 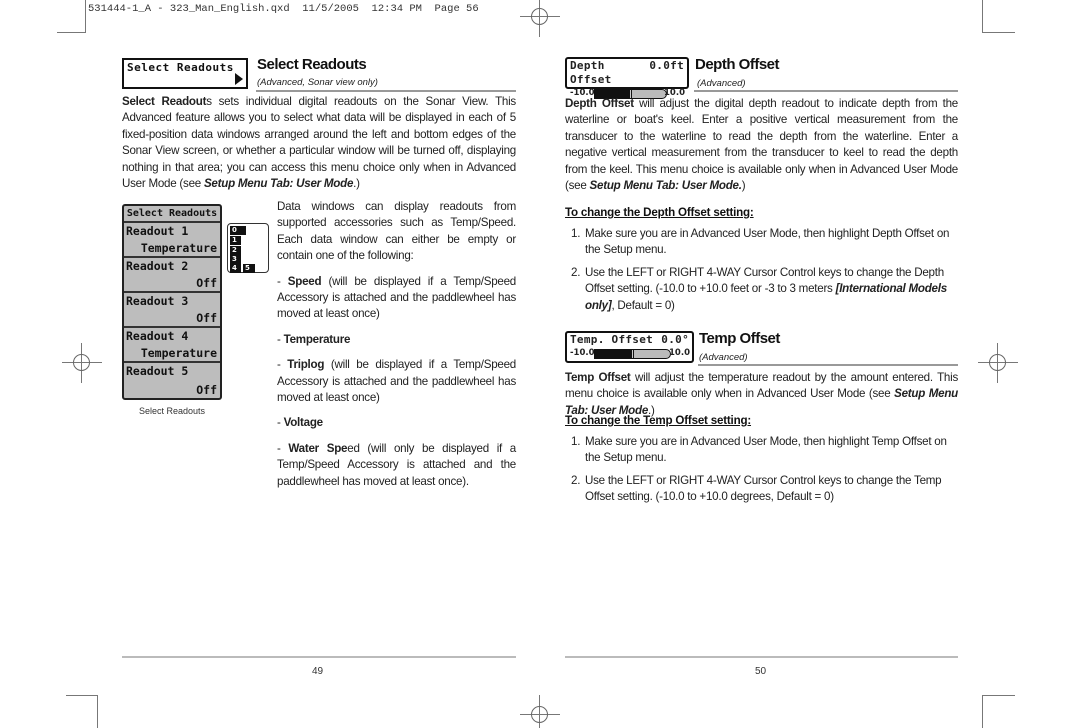 What do you see at coordinates (599, 103) in the screenshot?
I see `body-bold: Depth Offset` at bounding box center [599, 103].